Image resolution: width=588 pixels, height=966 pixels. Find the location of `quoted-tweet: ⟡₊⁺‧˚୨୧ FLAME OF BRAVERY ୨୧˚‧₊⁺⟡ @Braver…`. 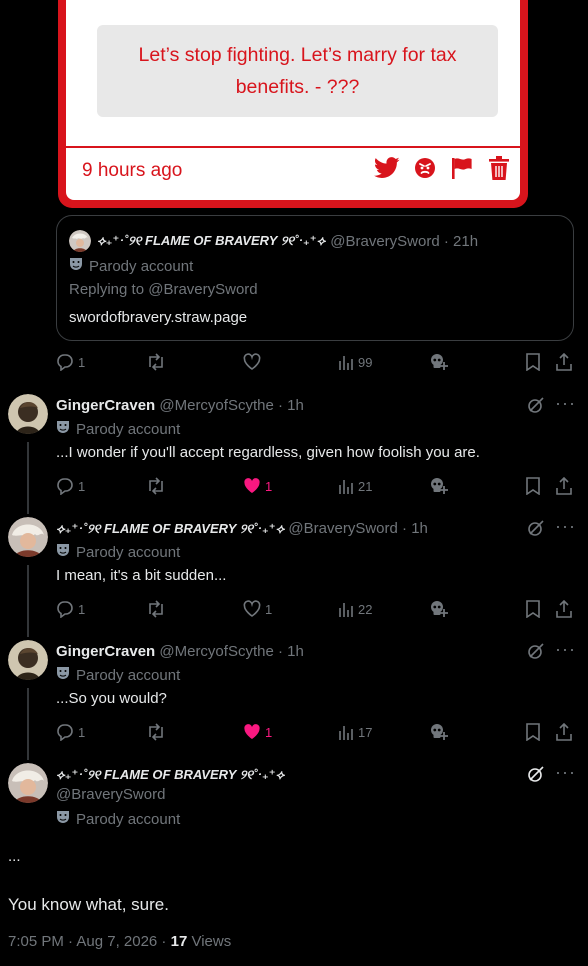

quoted-tweet: ⟡₊⁺‧˚୨୧ FLAME OF BRAVERY ୨୧˚‧₊⁺⟡ @Braver… is located at coordinates (315, 278).